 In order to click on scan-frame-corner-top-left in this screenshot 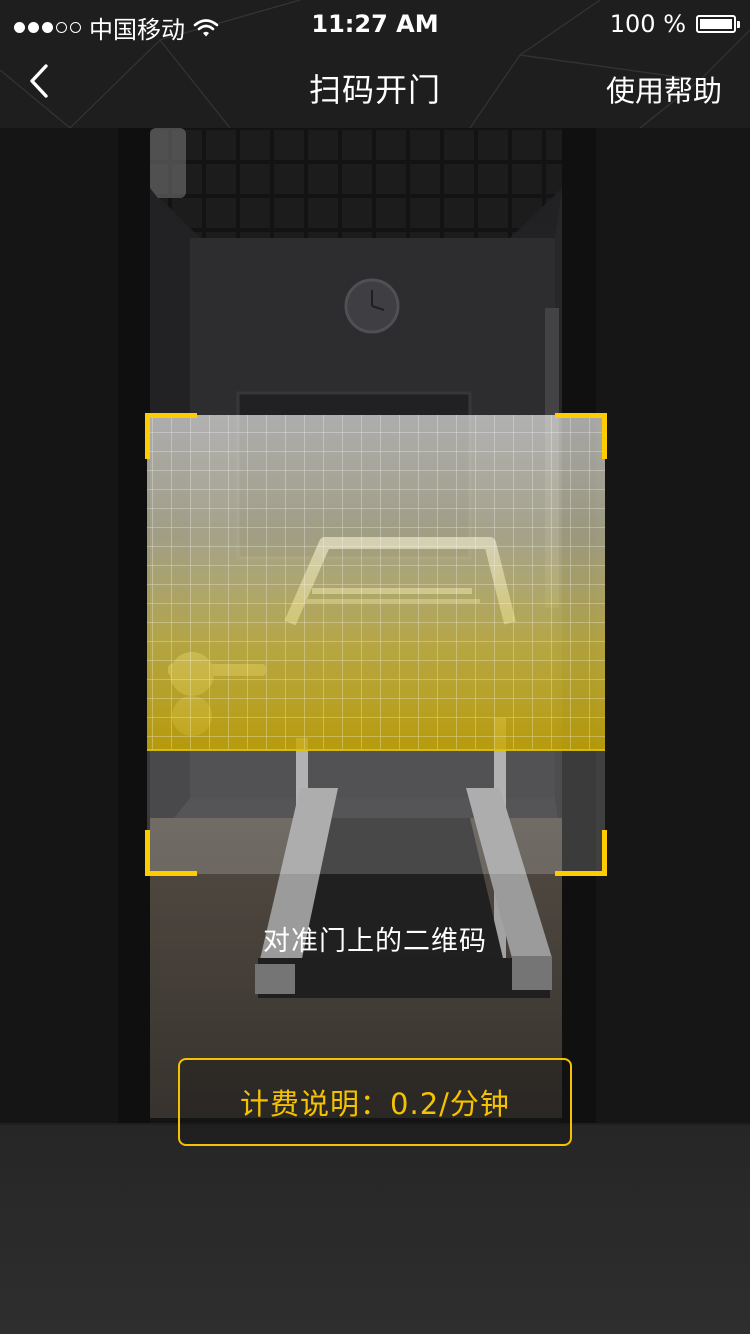, I will do `click(171, 436)`.